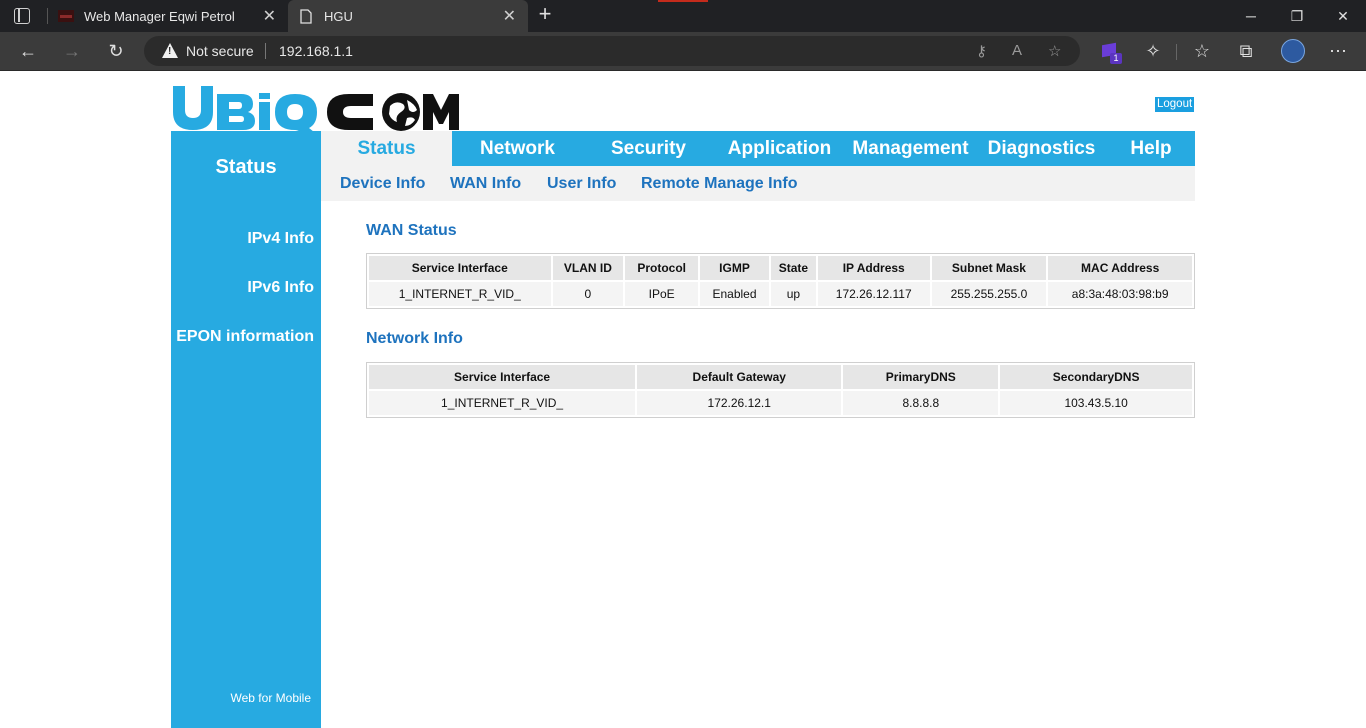  Describe the element at coordinates (1116, 58) in the screenshot. I see `extension-badge: 1` at that location.